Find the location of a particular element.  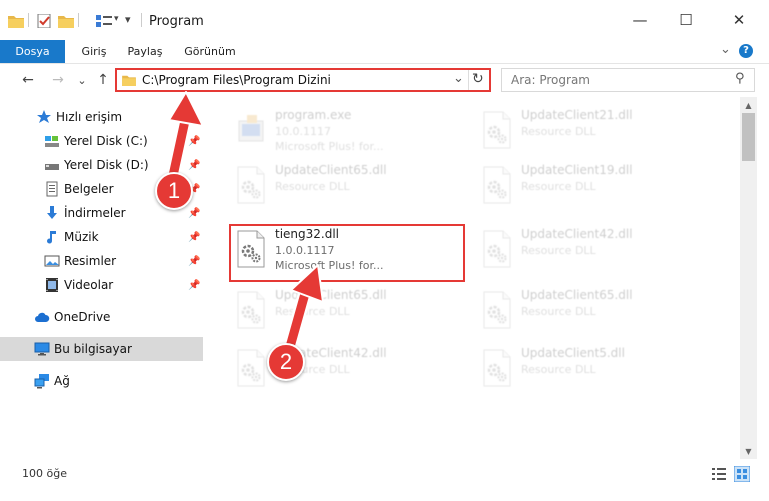

sidebar-item-onedrive: OneDrive is located at coordinates (101, 317).